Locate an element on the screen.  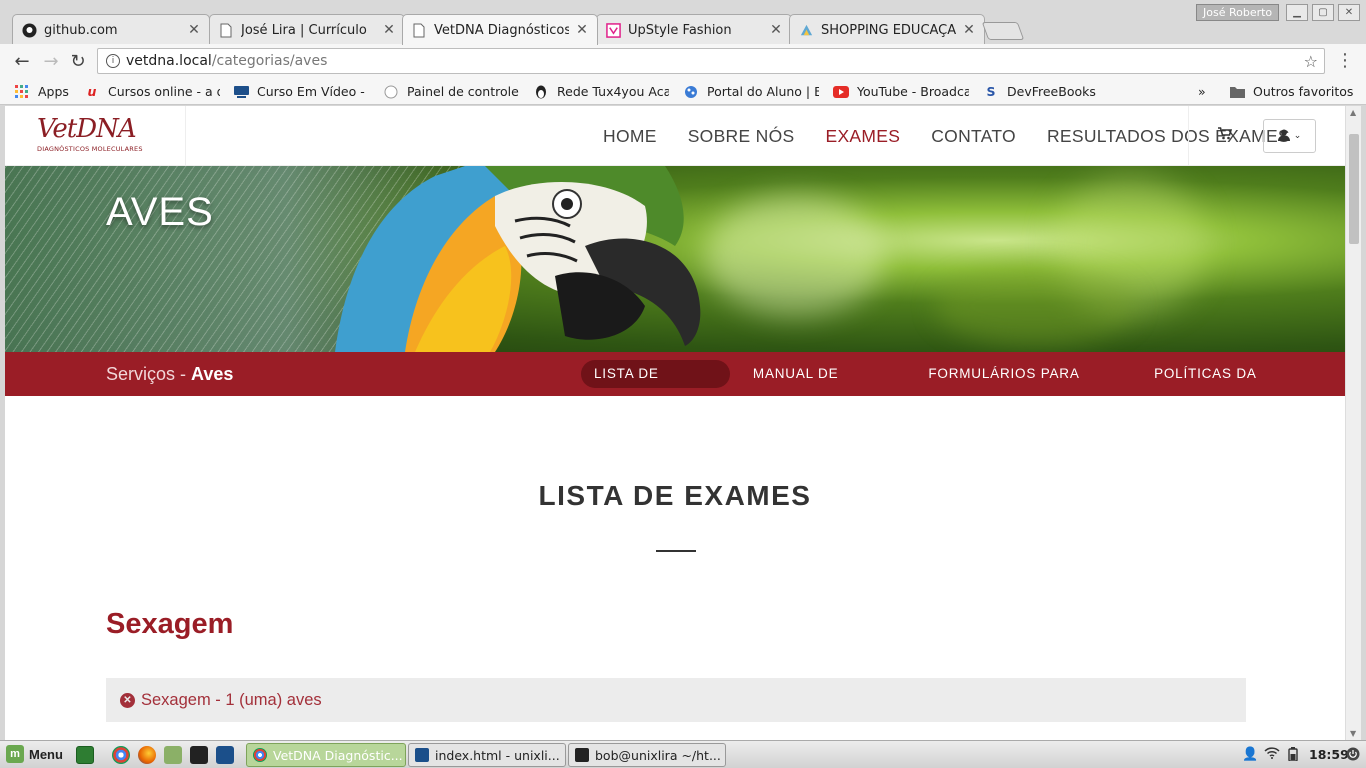
bookmark-devfreebooks: S DevFreeBooks is located at coordinates (1039, 91).